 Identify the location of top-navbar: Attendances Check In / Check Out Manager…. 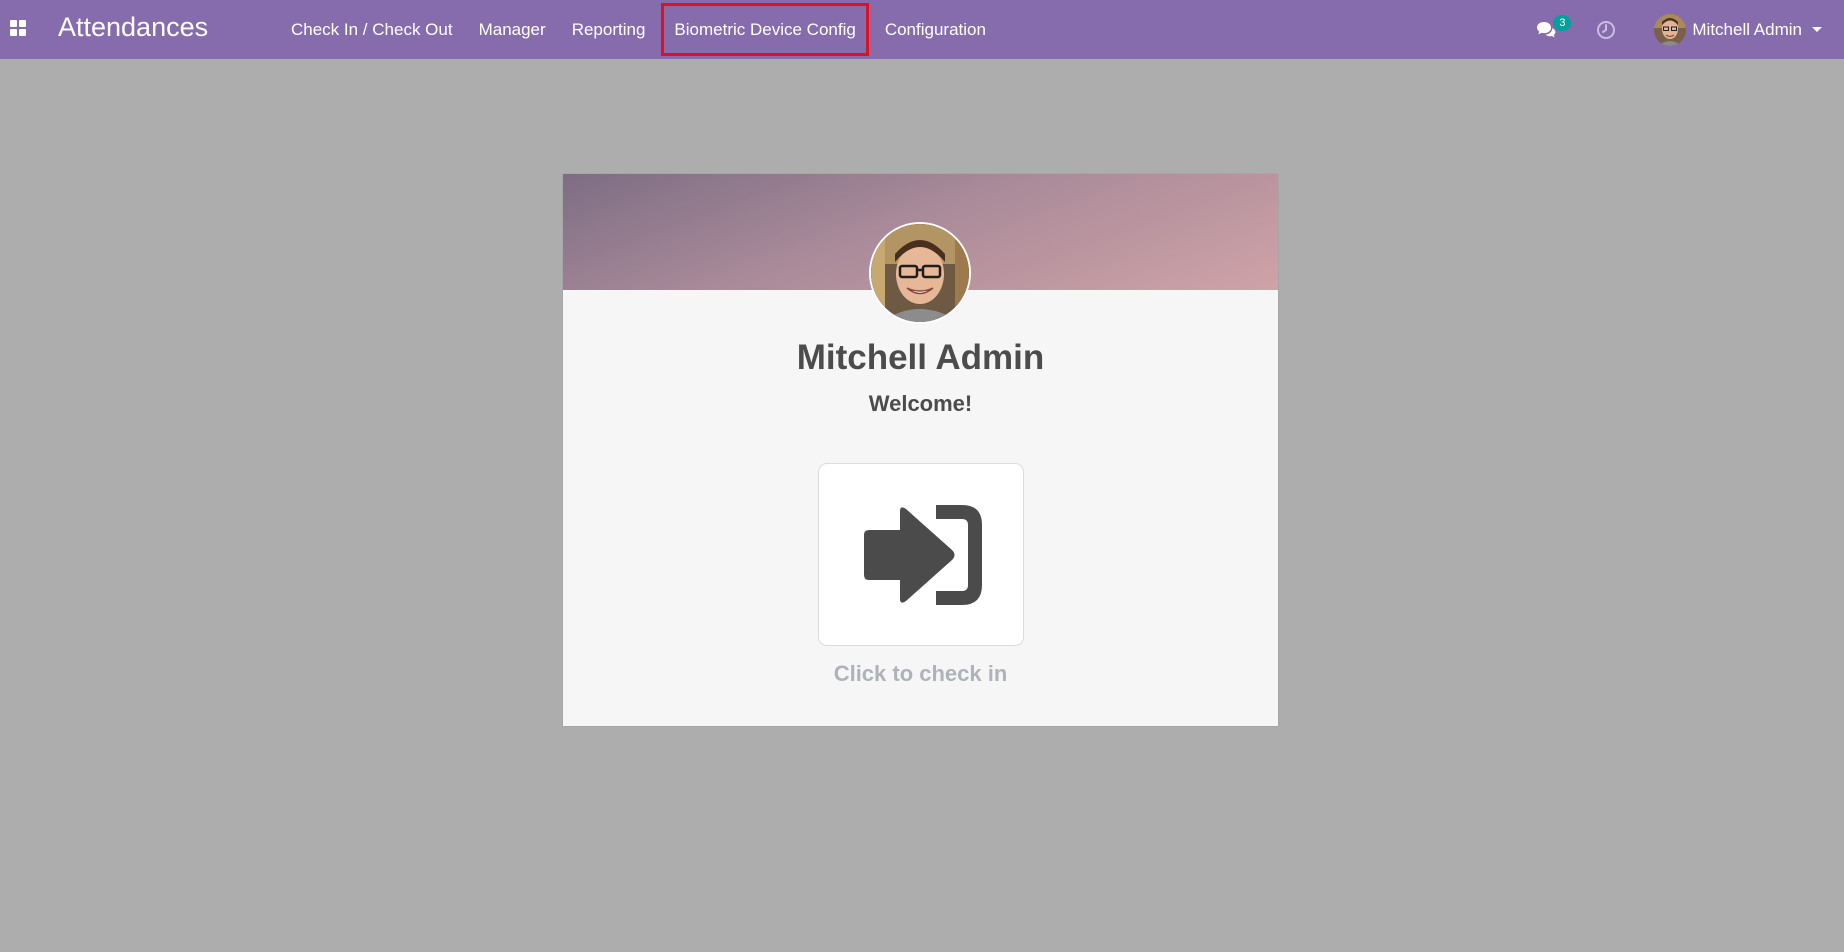
(922, 29).